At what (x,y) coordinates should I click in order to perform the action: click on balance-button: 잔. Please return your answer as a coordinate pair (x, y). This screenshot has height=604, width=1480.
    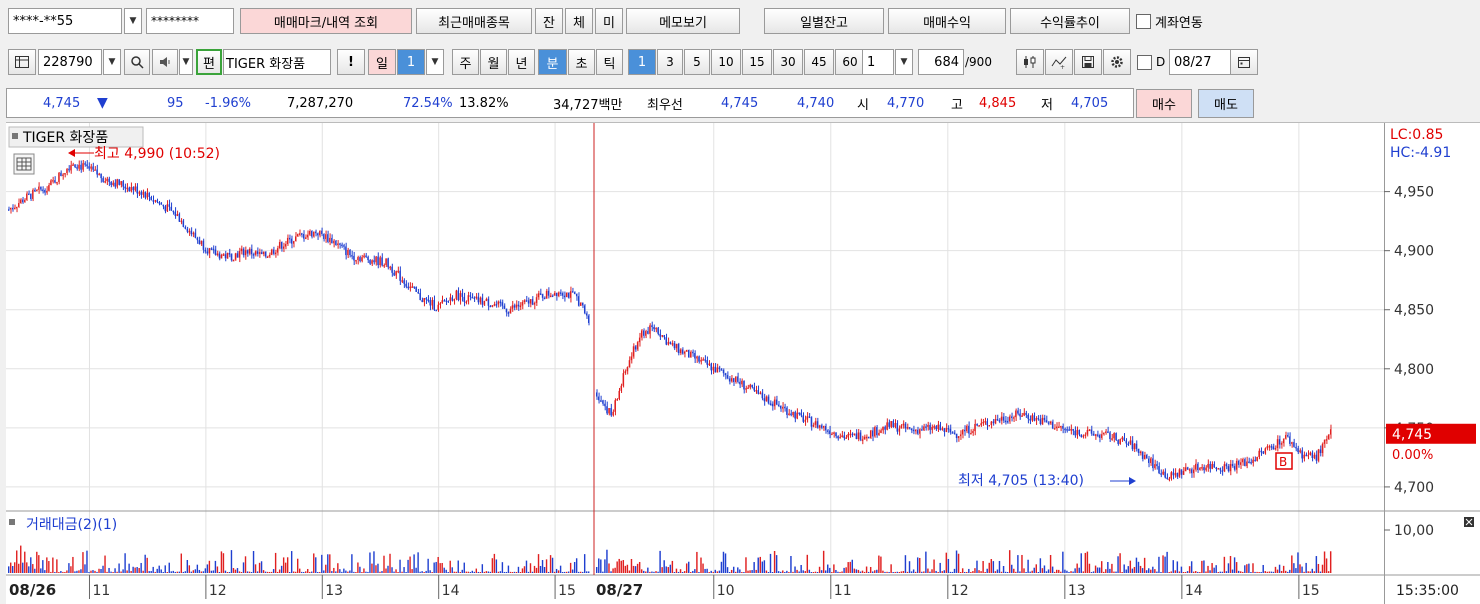
    Looking at the image, I should click on (549, 21).